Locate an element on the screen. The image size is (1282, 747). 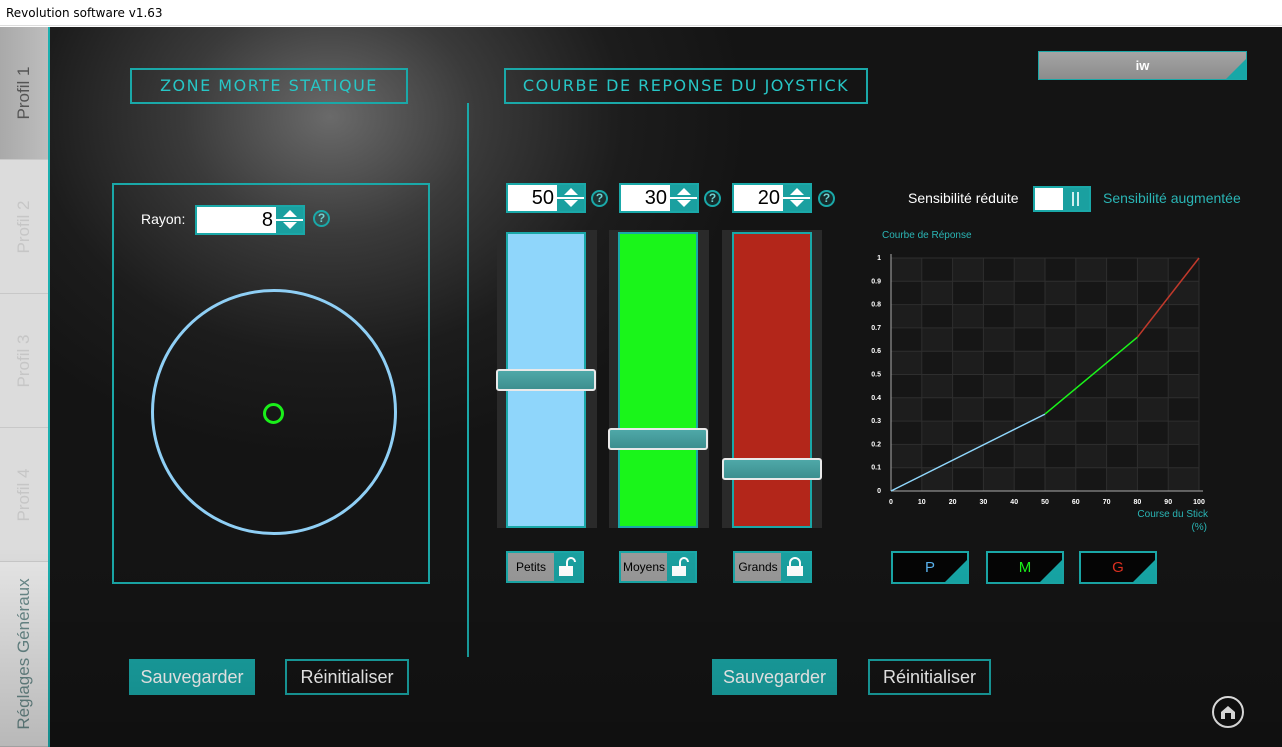
user-label: iw is located at coordinates (1142, 65).